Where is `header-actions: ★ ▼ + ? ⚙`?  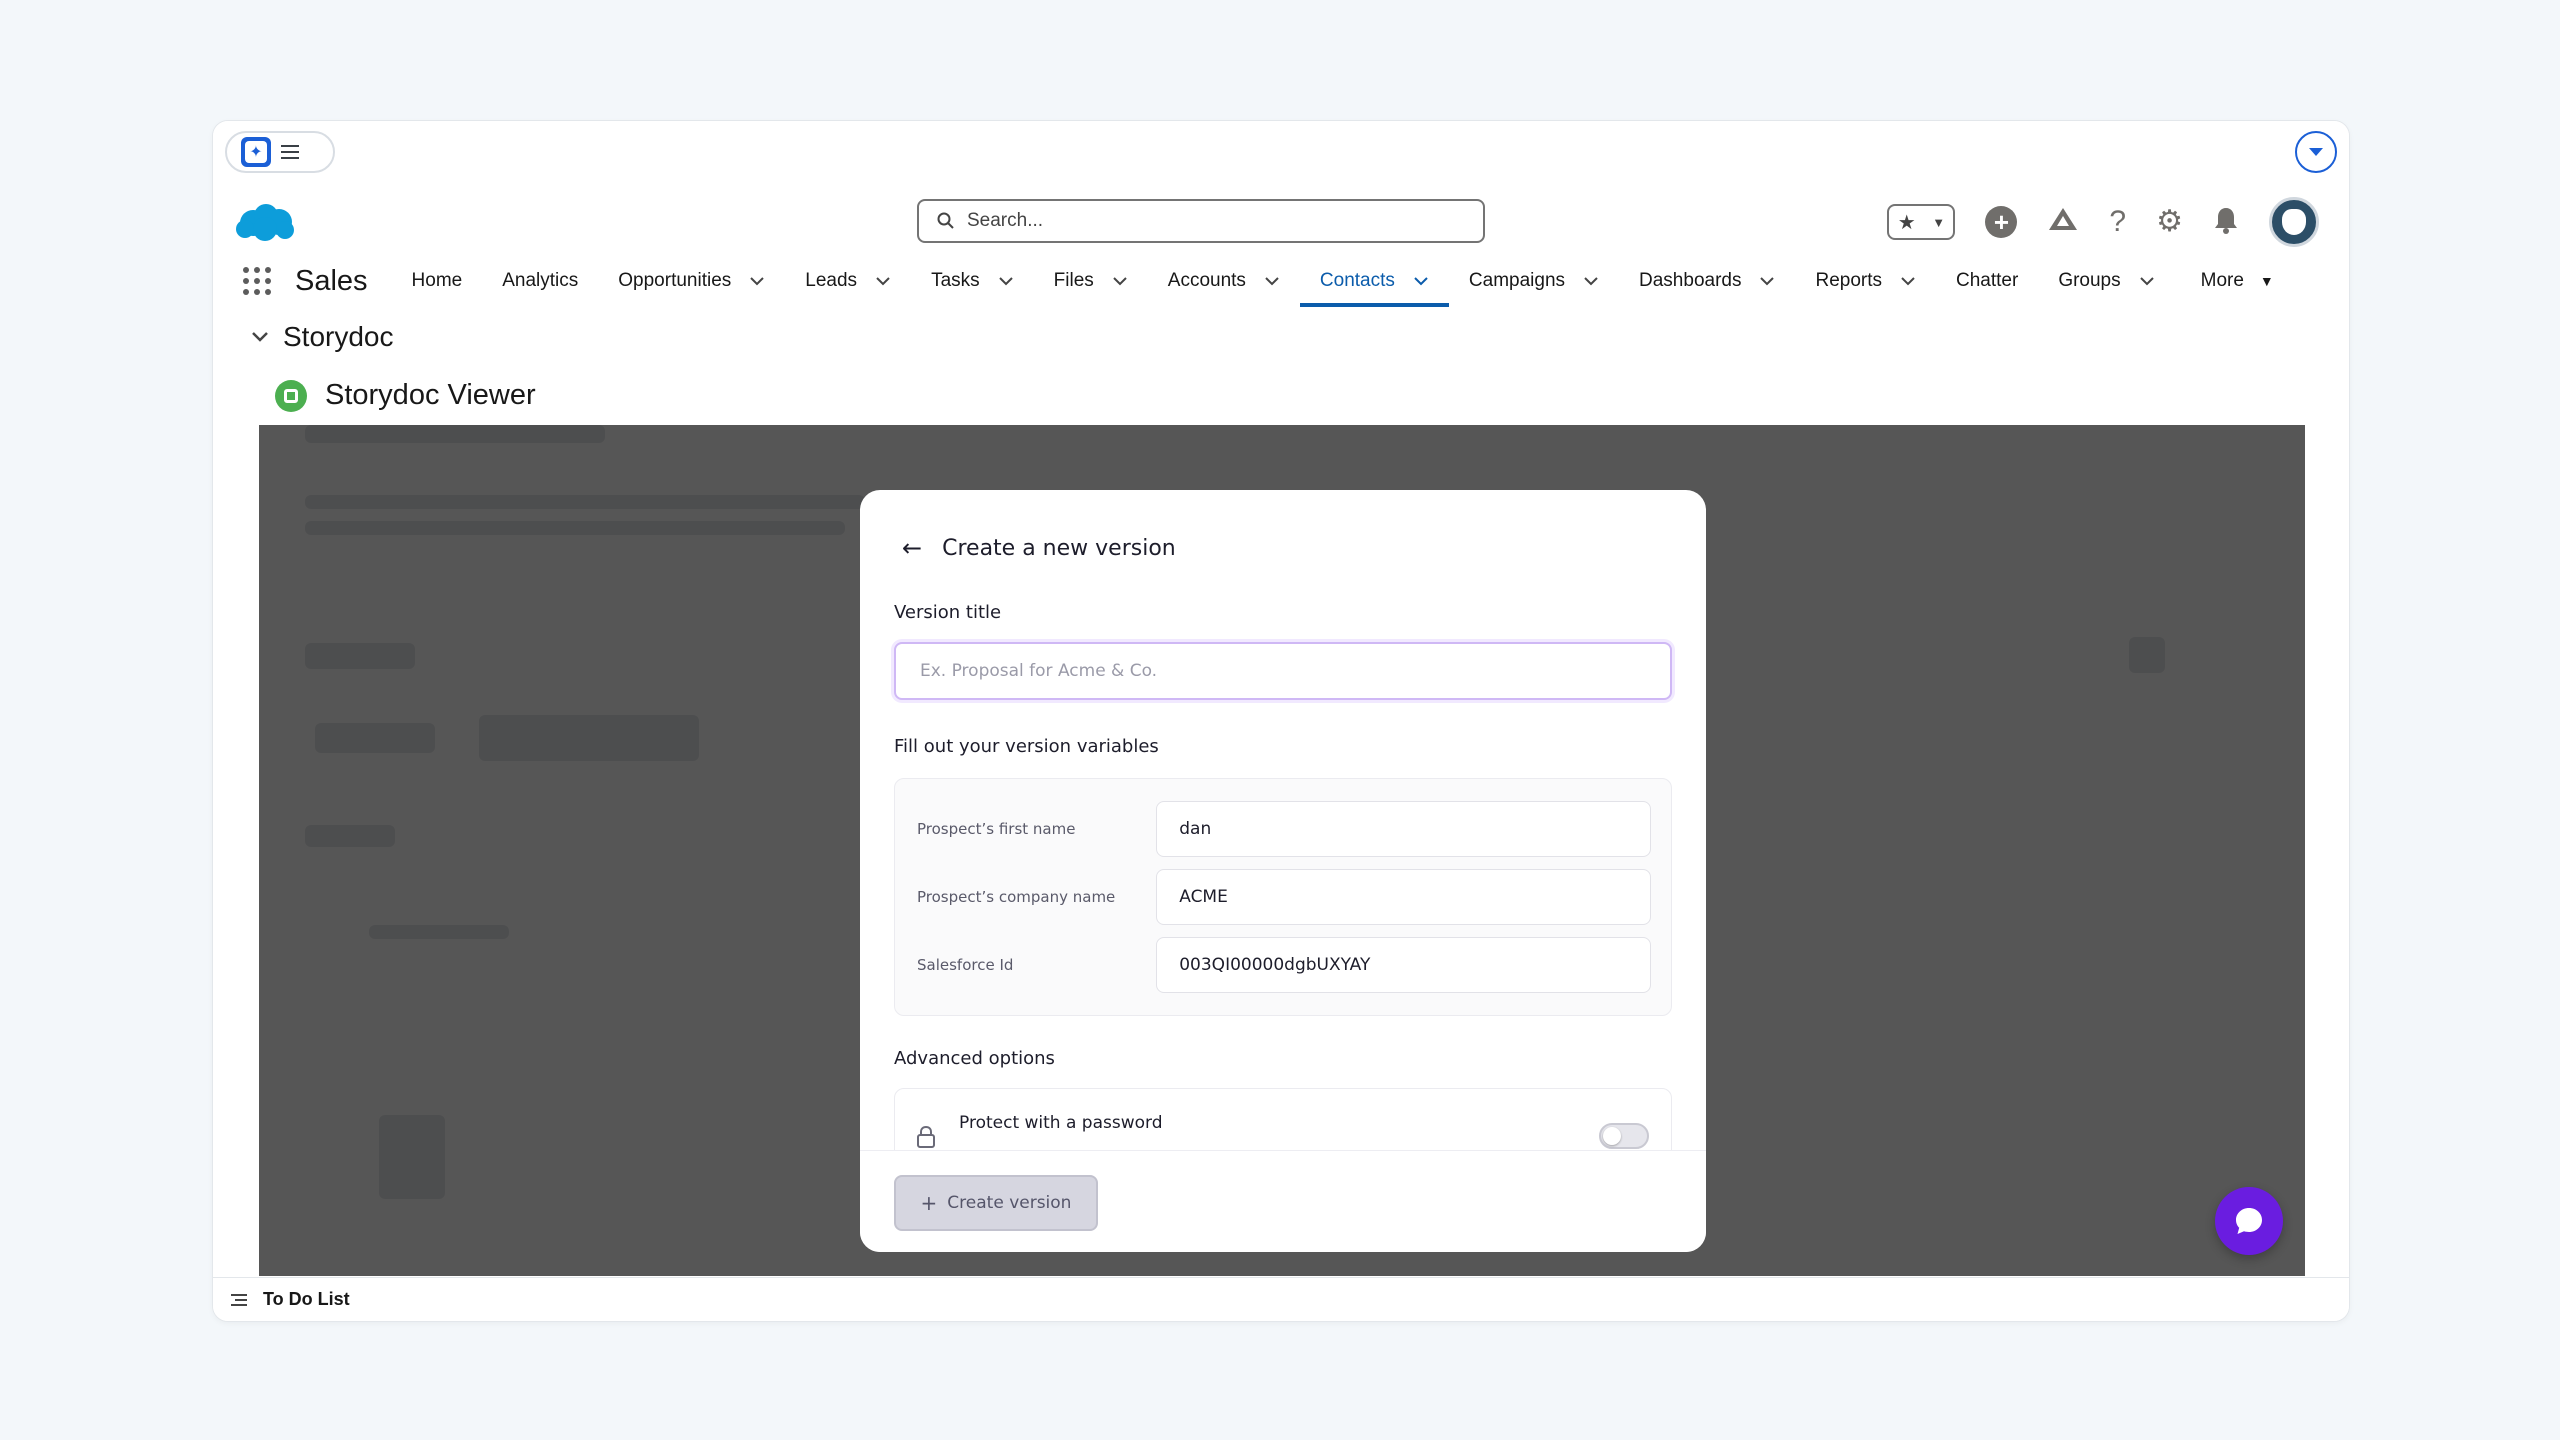
header-actions: ★ ▼ + ? ⚙ is located at coordinates (2103, 222).